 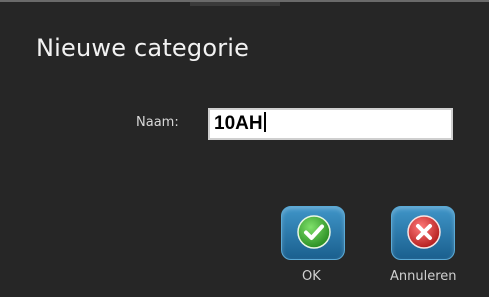 I want to click on text-caret, so click(x=264, y=122).